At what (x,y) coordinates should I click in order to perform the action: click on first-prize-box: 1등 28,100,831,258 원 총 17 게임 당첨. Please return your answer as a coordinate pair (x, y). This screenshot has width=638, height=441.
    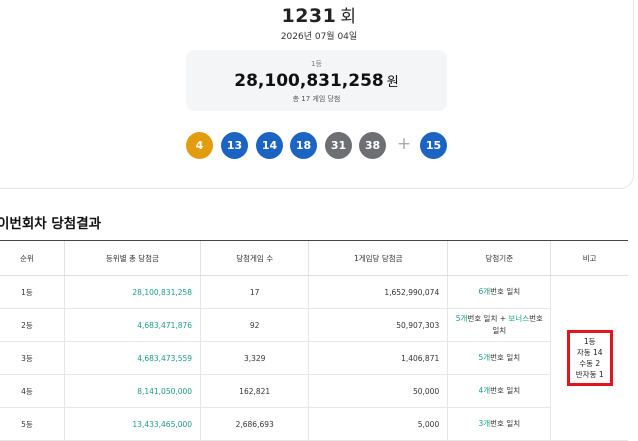
    Looking at the image, I should click on (316, 80).